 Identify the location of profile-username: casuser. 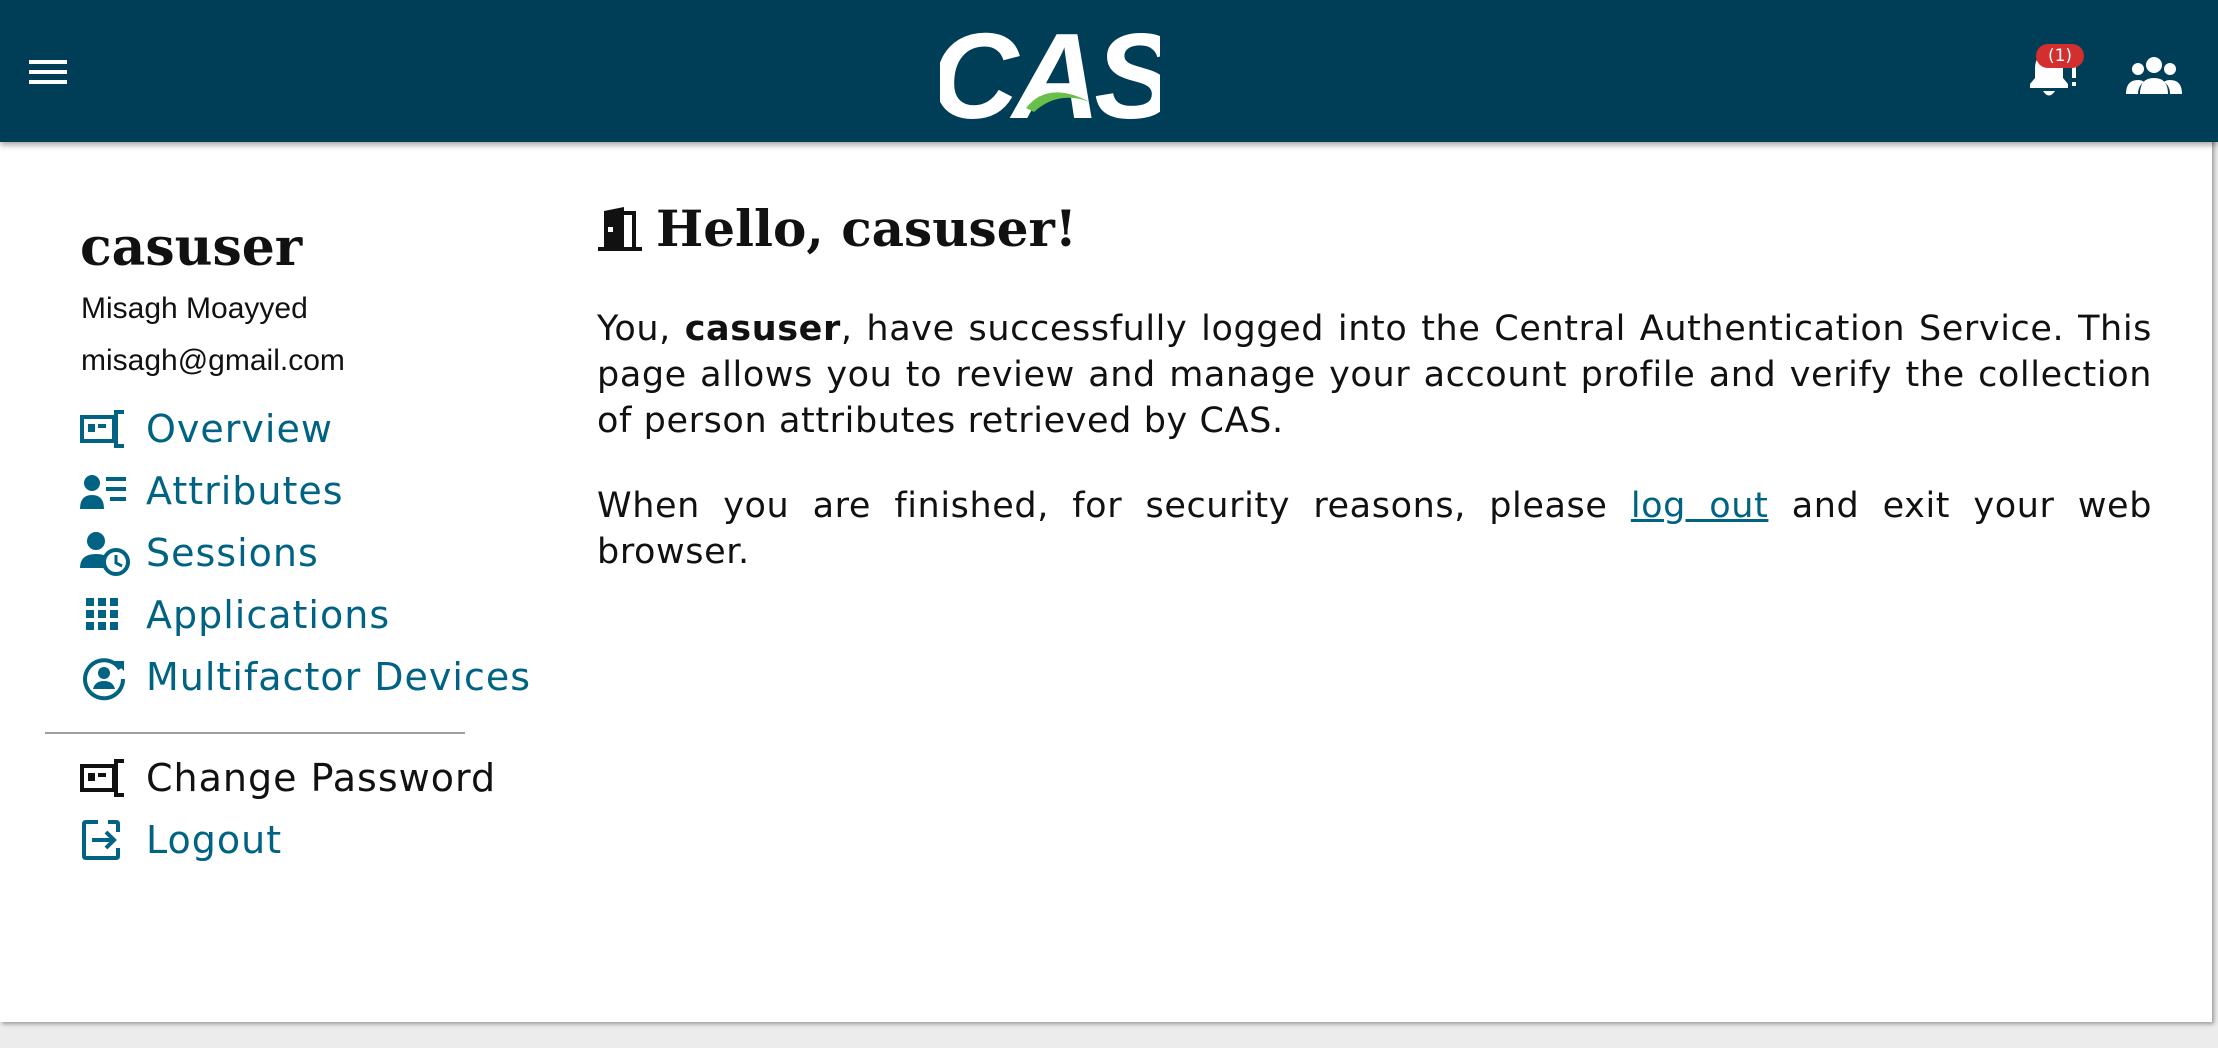
(191, 247).